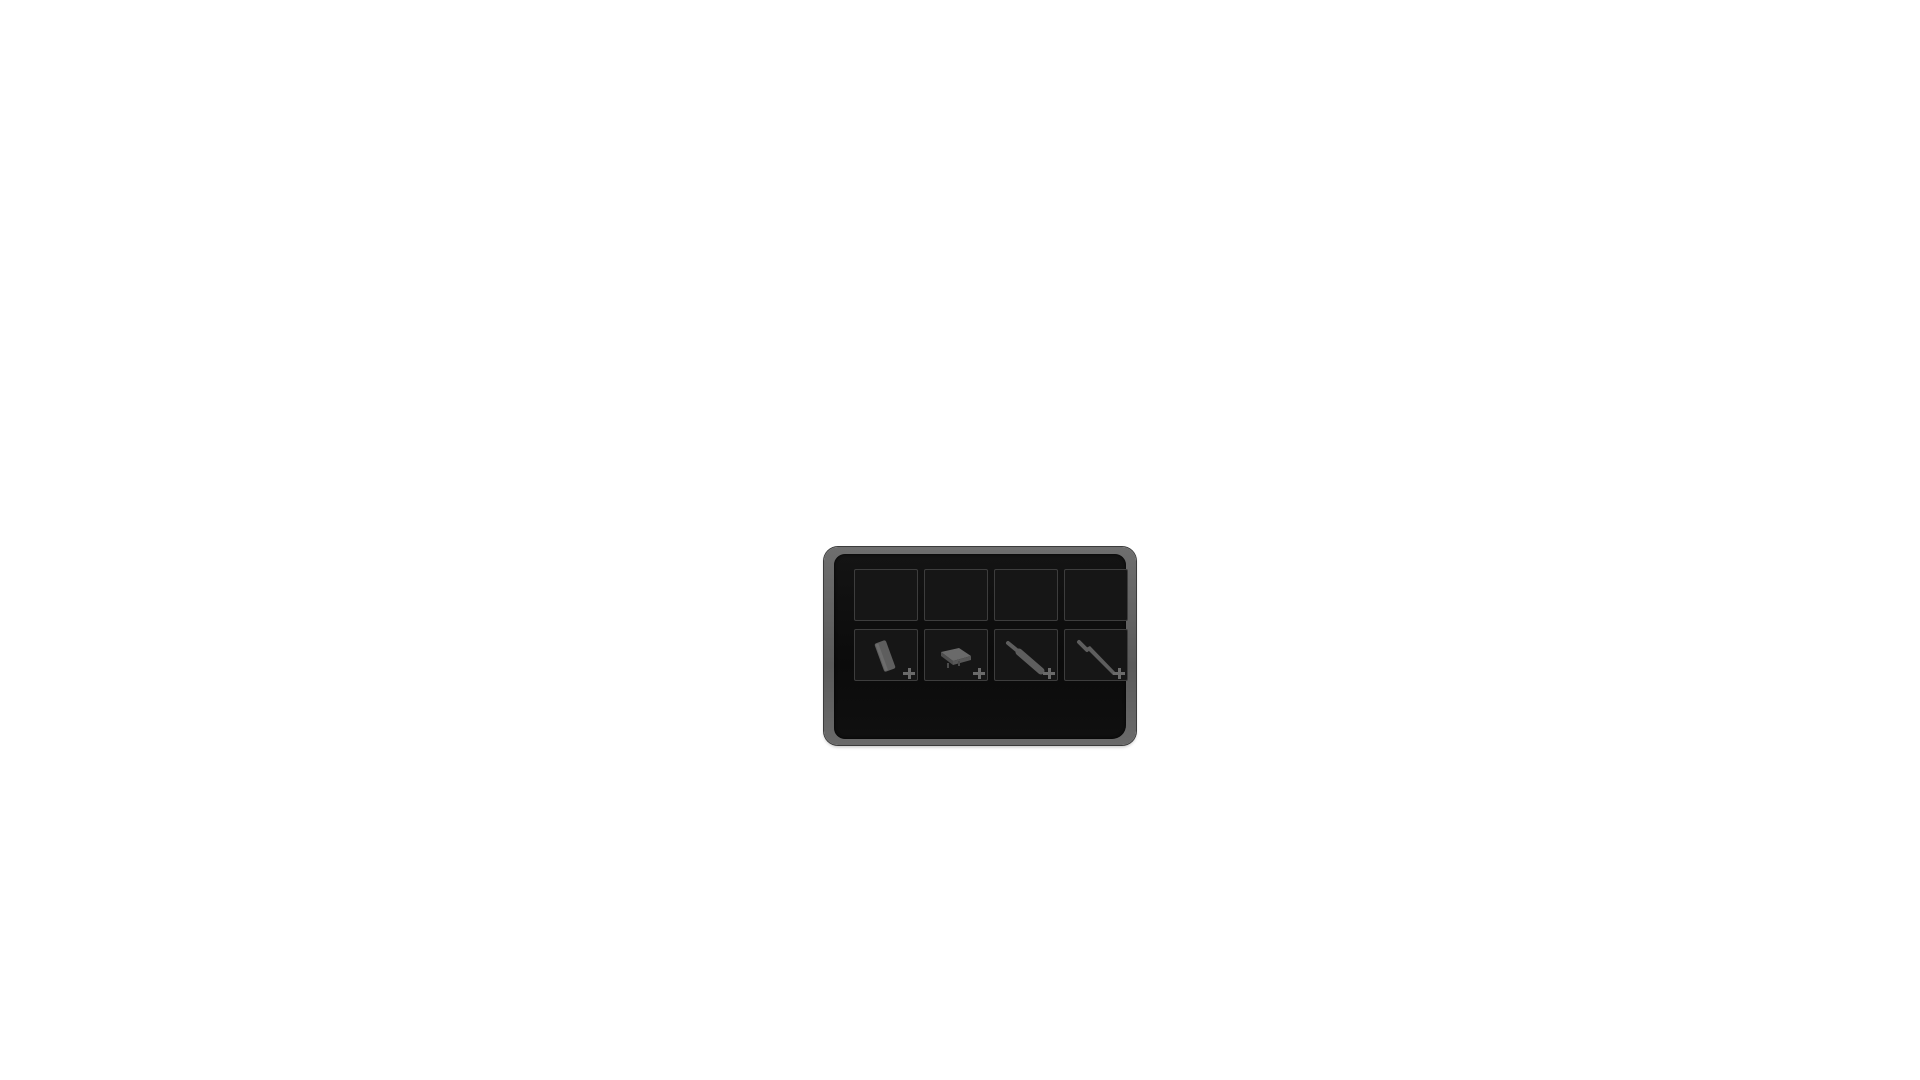  Describe the element at coordinates (1026, 655) in the screenshot. I see `inventory-slot-bat` at that location.